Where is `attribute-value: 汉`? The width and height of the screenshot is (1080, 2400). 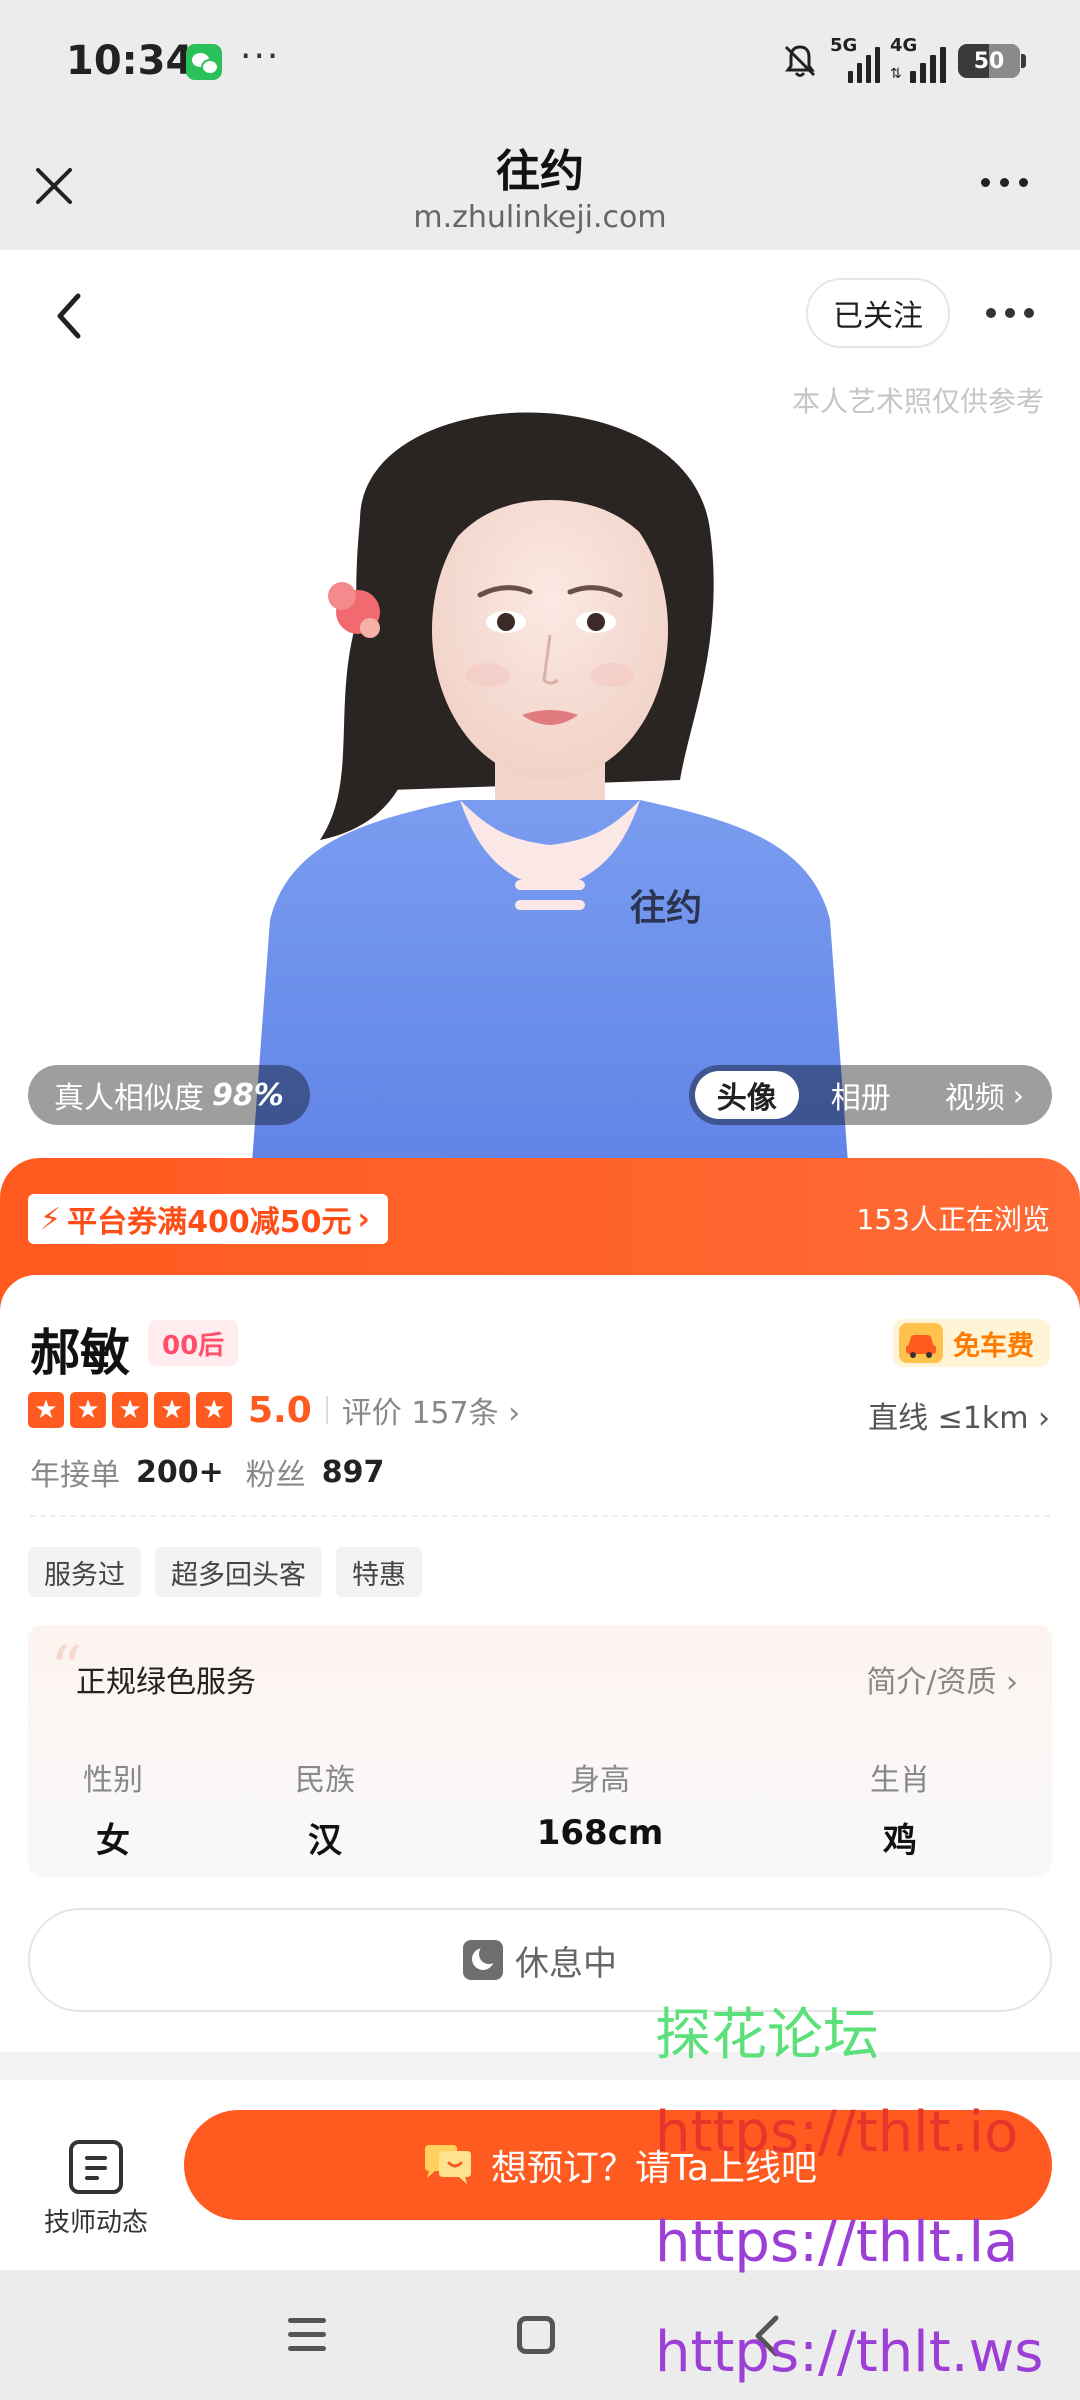
attribute-value: 汉 is located at coordinates (325, 1841).